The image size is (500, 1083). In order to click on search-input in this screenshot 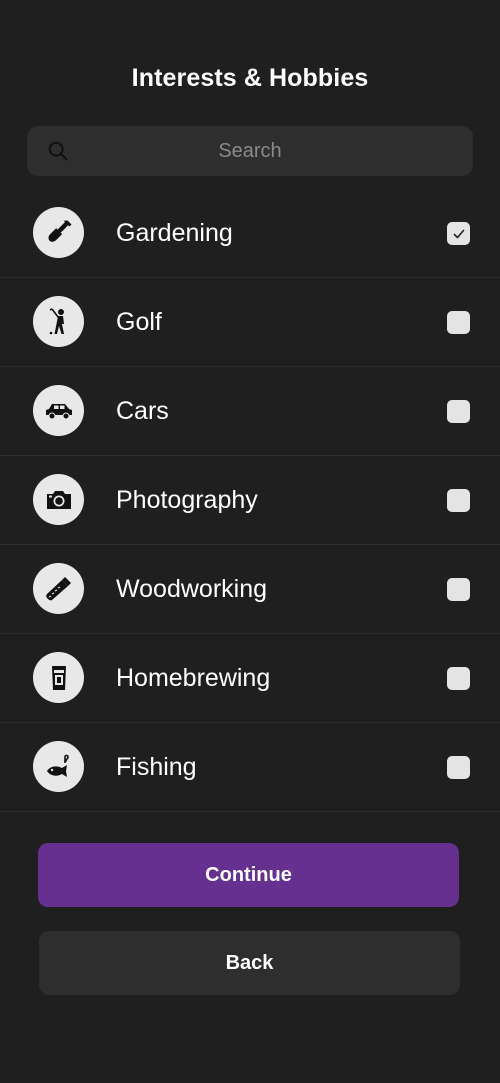, I will do `click(250, 151)`.